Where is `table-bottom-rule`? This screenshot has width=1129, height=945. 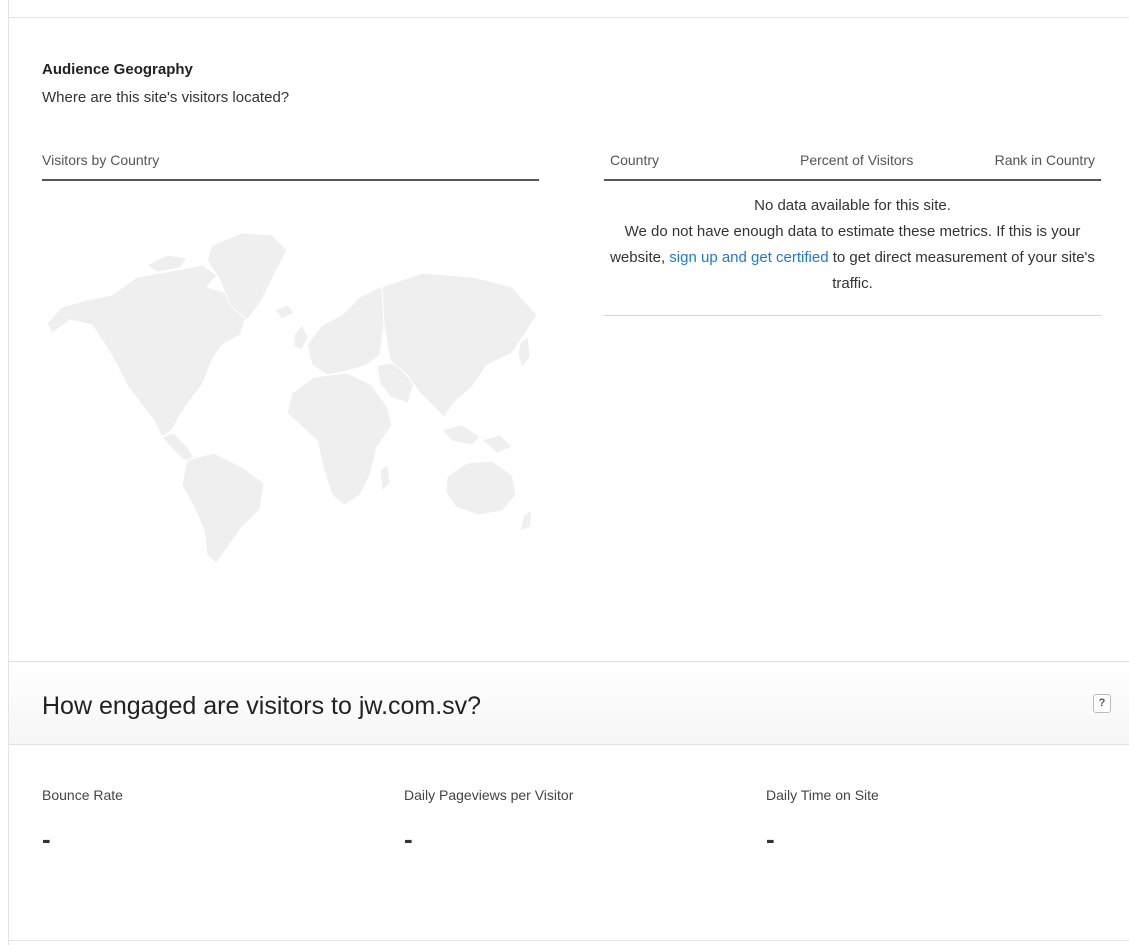 table-bottom-rule is located at coordinates (852, 315).